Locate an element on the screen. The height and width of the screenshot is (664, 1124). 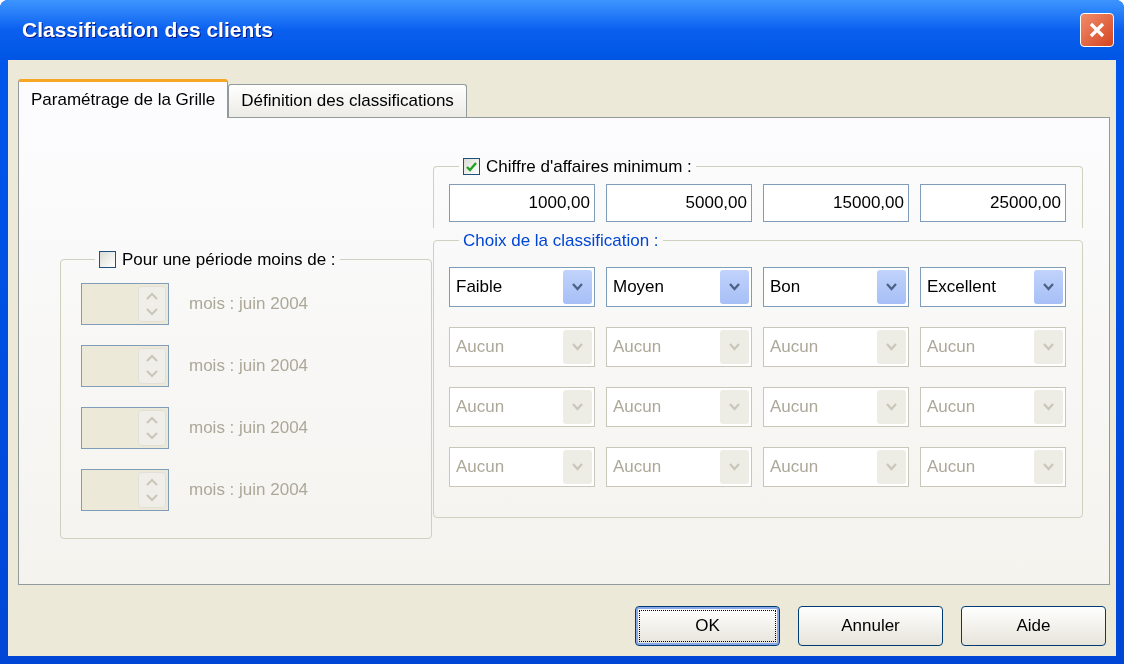
dropdown: Faible is located at coordinates (522, 287).